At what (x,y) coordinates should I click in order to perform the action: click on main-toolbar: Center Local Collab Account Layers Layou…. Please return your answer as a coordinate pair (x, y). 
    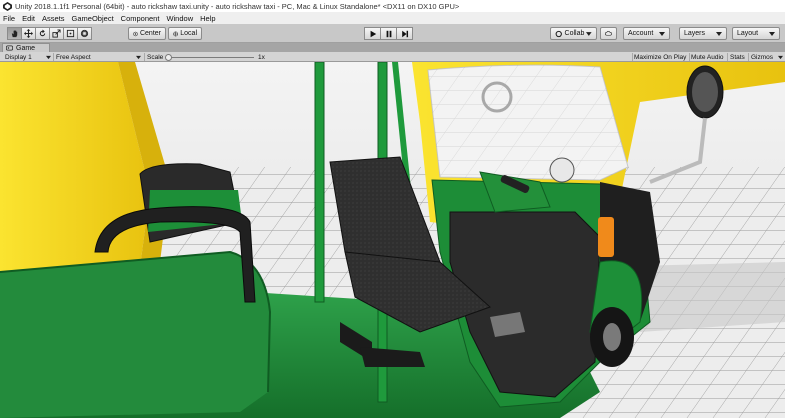
    Looking at the image, I should click on (392, 33).